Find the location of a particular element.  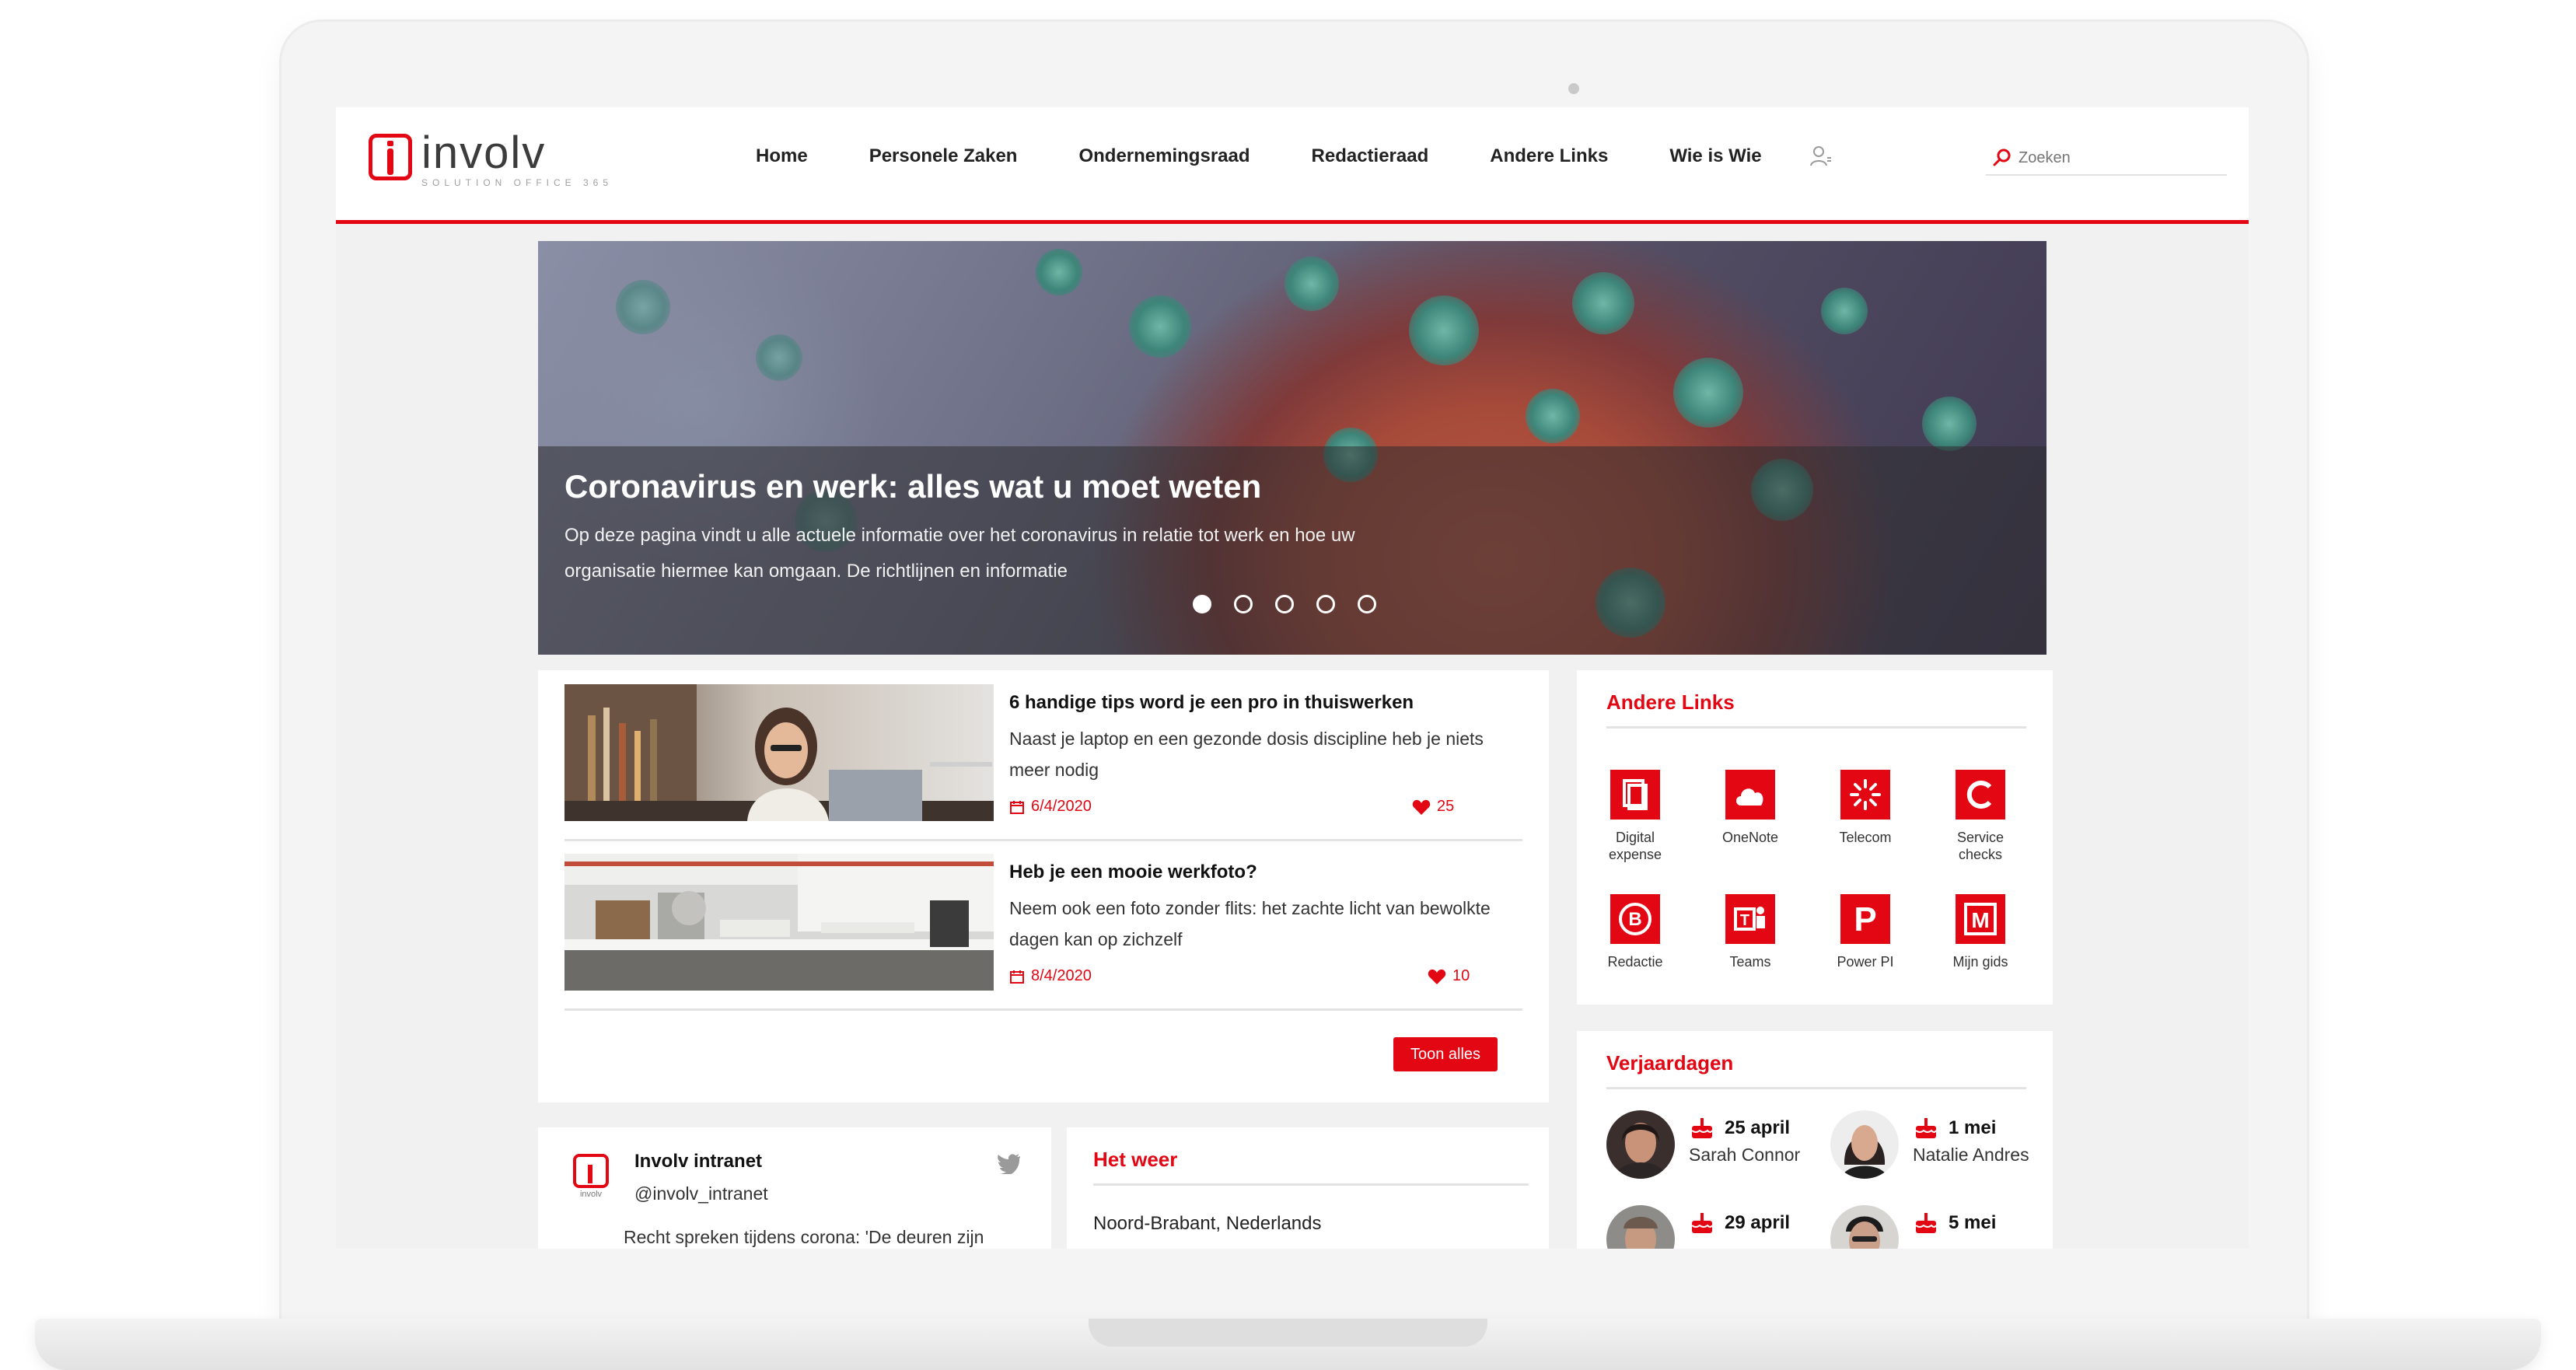

birthday-date-text: 5 mei is located at coordinates (1973, 1222).